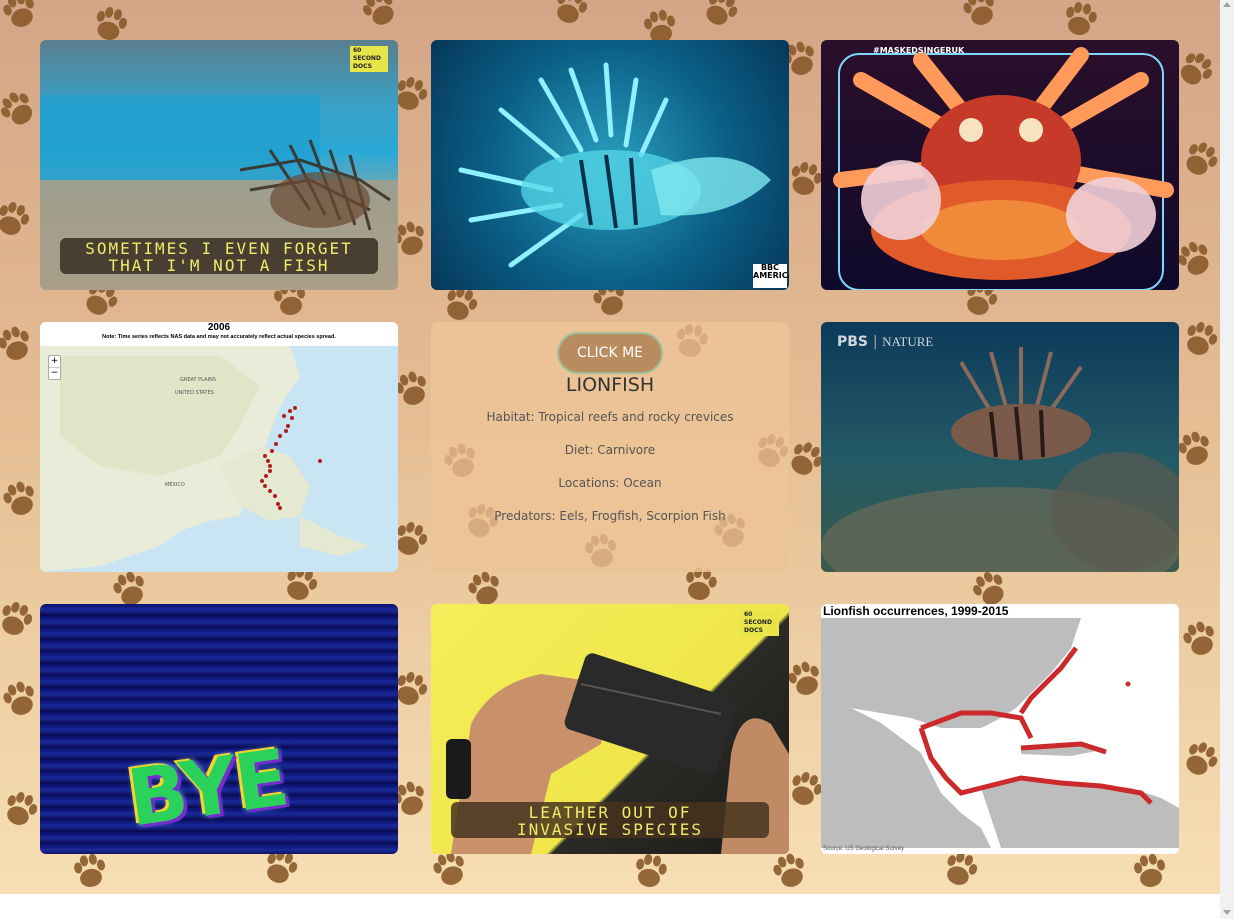 Image resolution: width=1234 pixels, height=919 pixels. I want to click on masked-singer-gif: #MASKEDSINGERUK, so click(1000, 165).